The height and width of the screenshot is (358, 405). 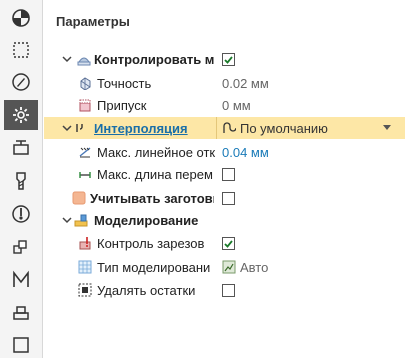 I want to click on remove-leftovers-checkbox, so click(x=228, y=290).